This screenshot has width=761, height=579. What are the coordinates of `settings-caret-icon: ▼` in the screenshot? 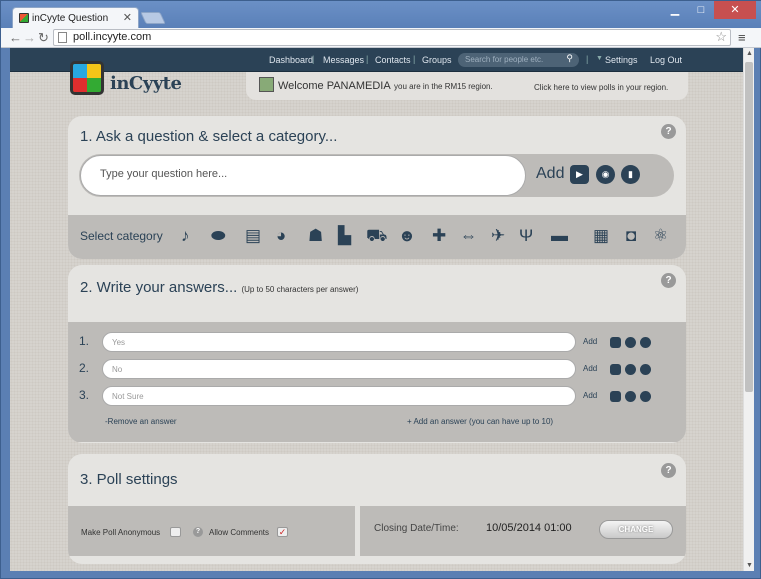 It's located at (599, 58).